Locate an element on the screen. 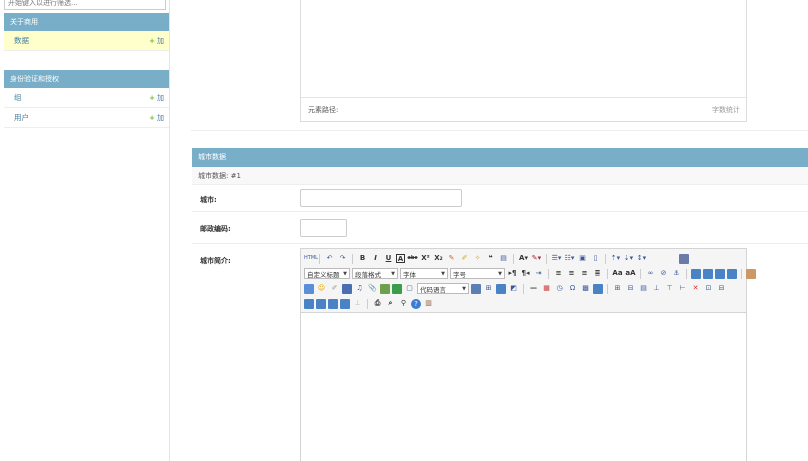  rtl-icon: ¶◂ is located at coordinates (525, 273).